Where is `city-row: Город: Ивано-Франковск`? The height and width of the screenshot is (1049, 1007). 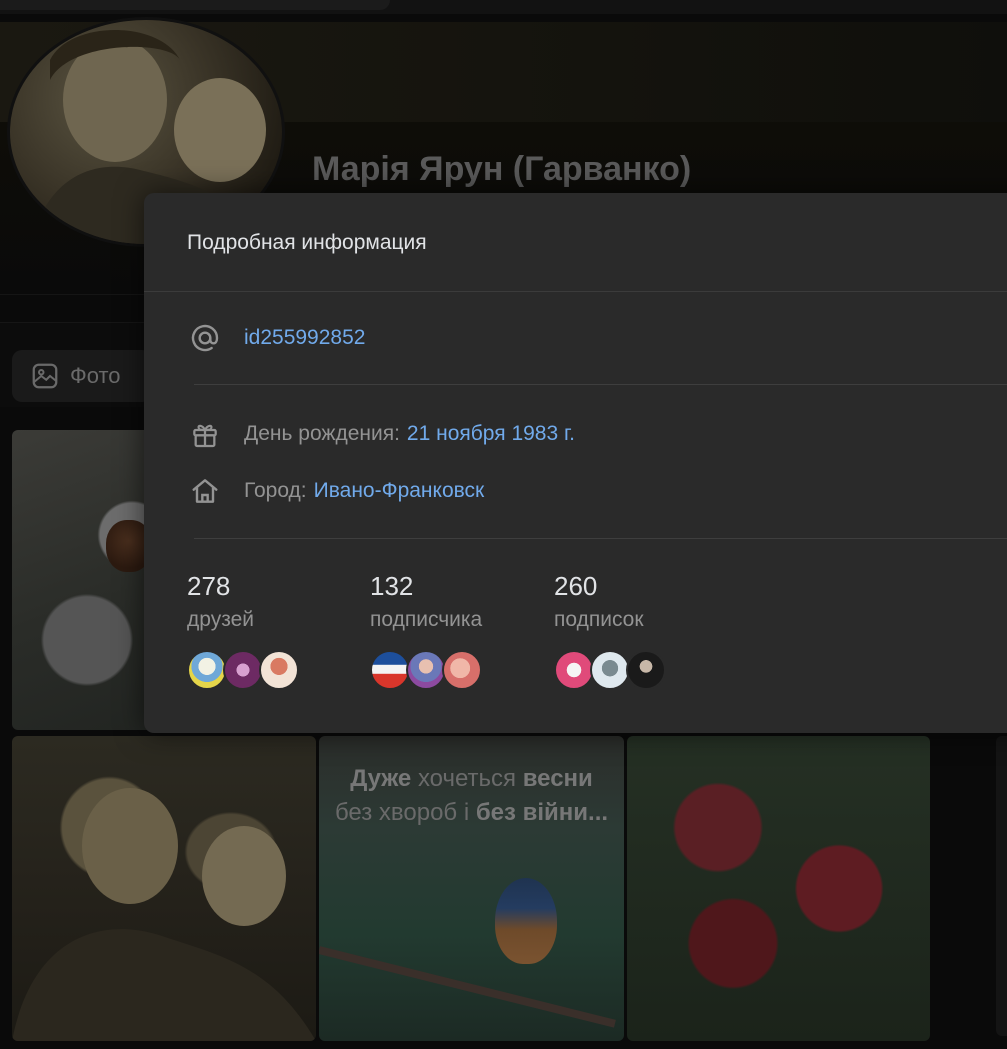 city-row: Город: Ивано-Франковск is located at coordinates (336, 491).